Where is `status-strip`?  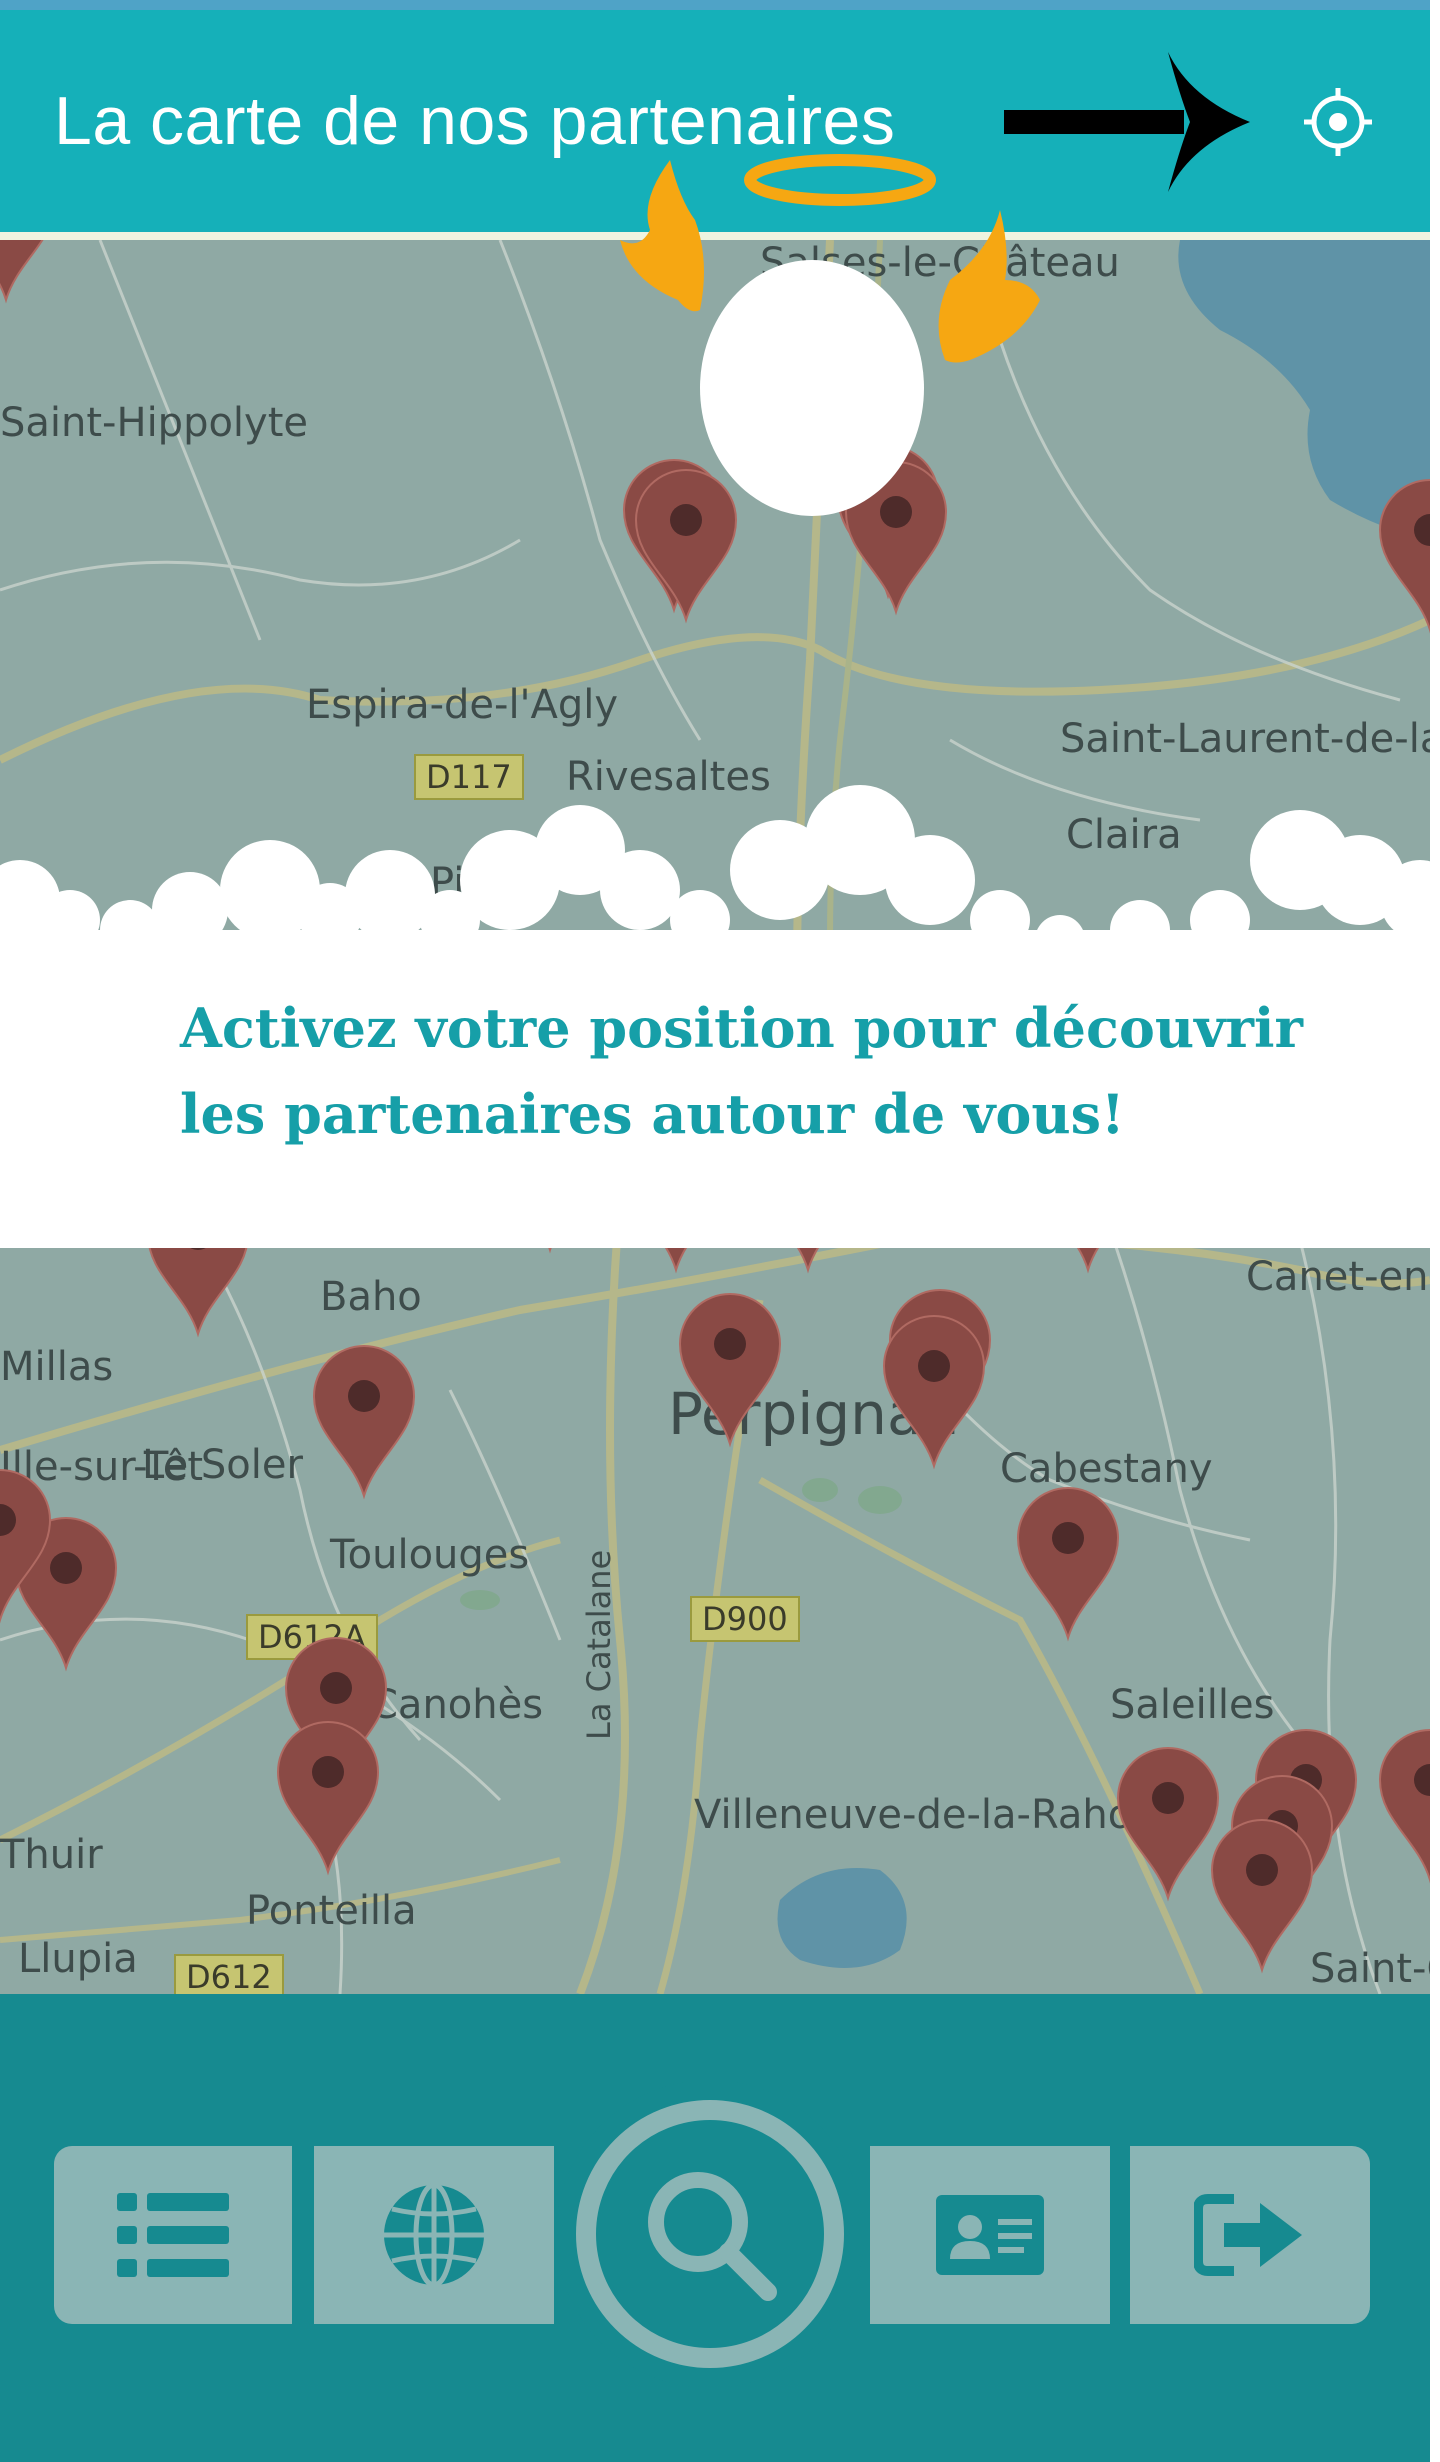 status-strip is located at coordinates (720, 5).